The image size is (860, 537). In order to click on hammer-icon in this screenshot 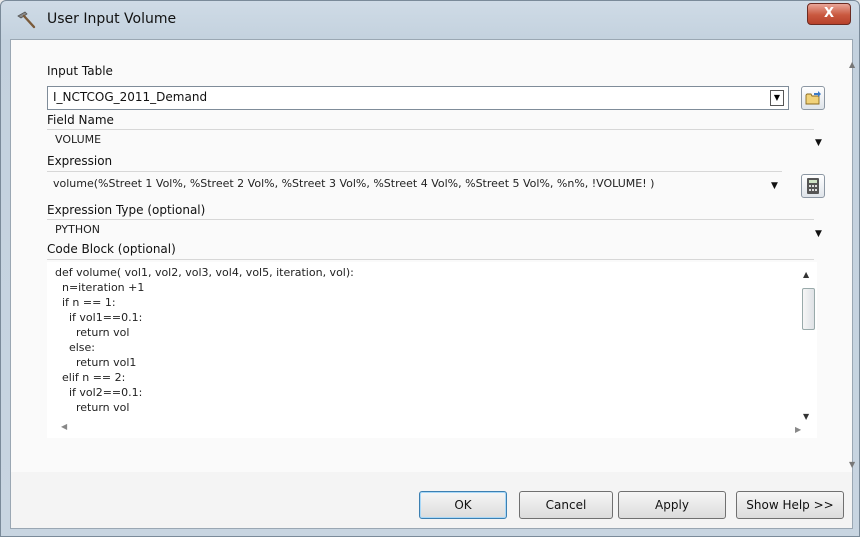, I will do `click(26, 20)`.